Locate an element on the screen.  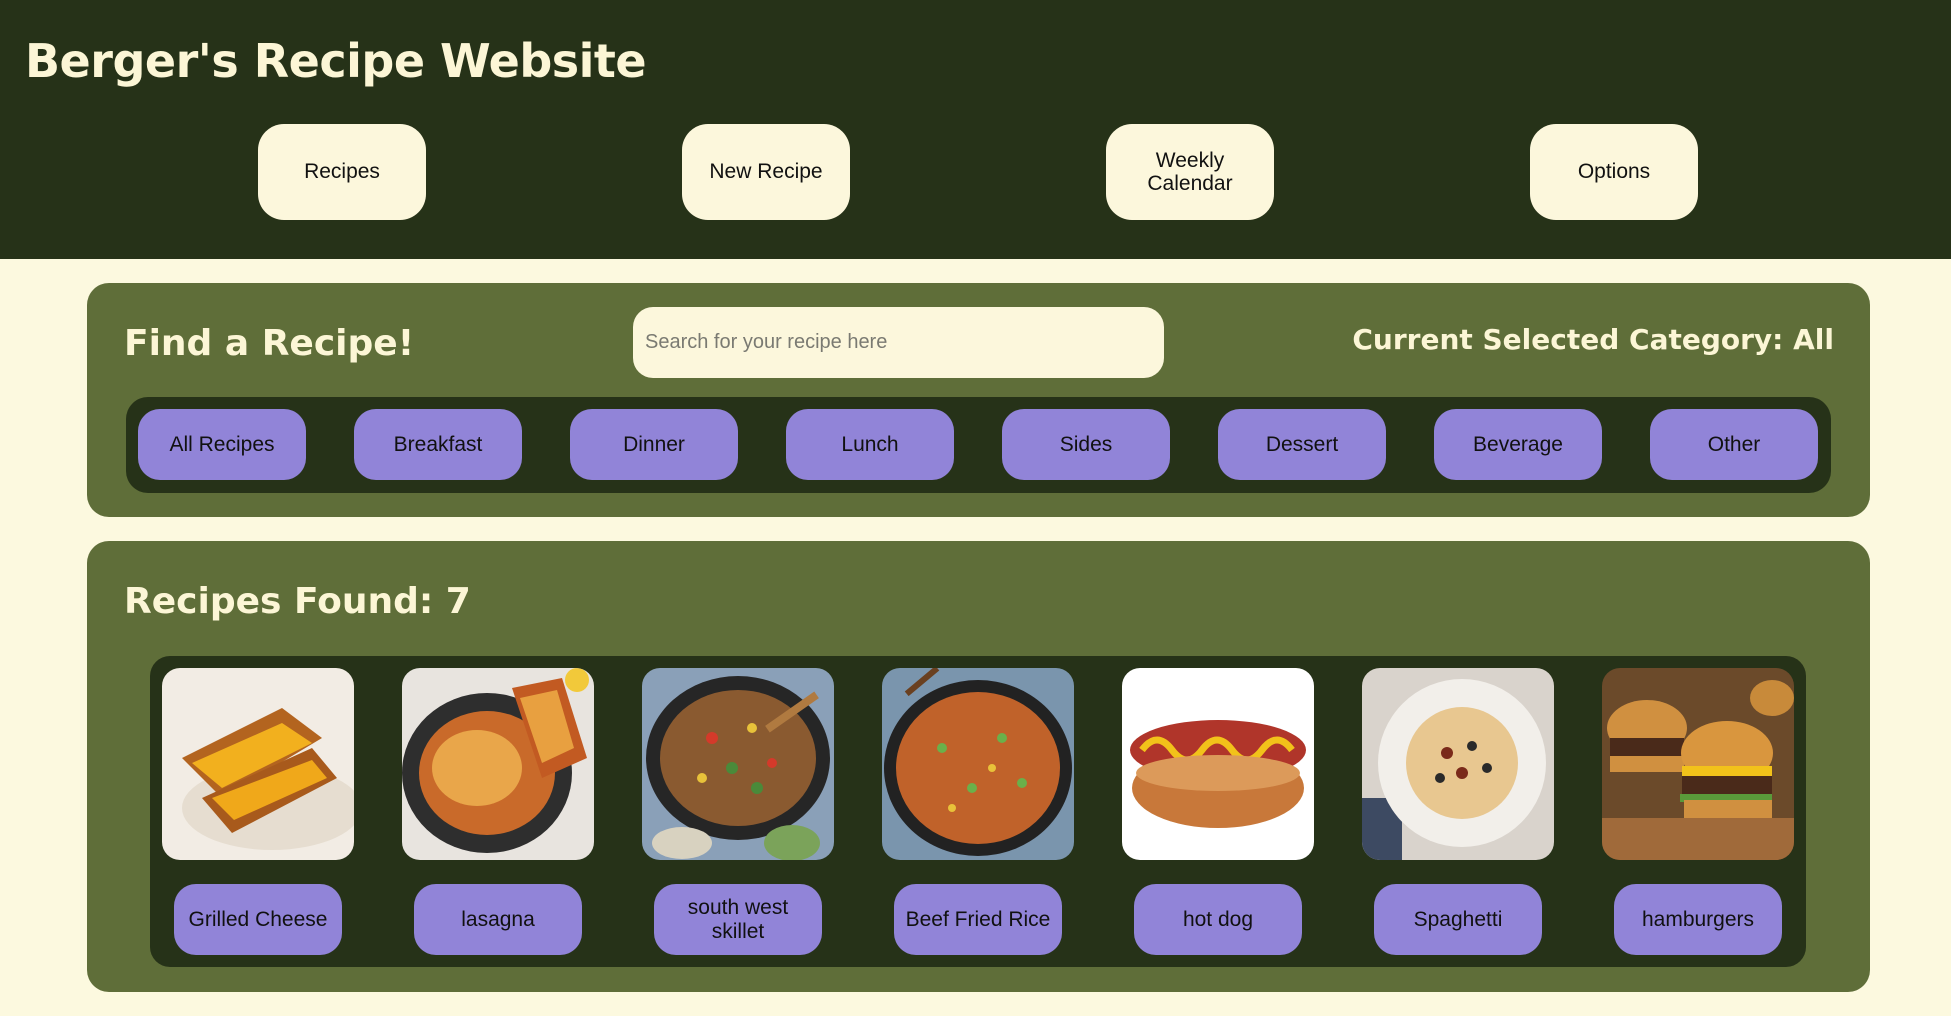
hot-dog-image is located at coordinates (1218, 764).